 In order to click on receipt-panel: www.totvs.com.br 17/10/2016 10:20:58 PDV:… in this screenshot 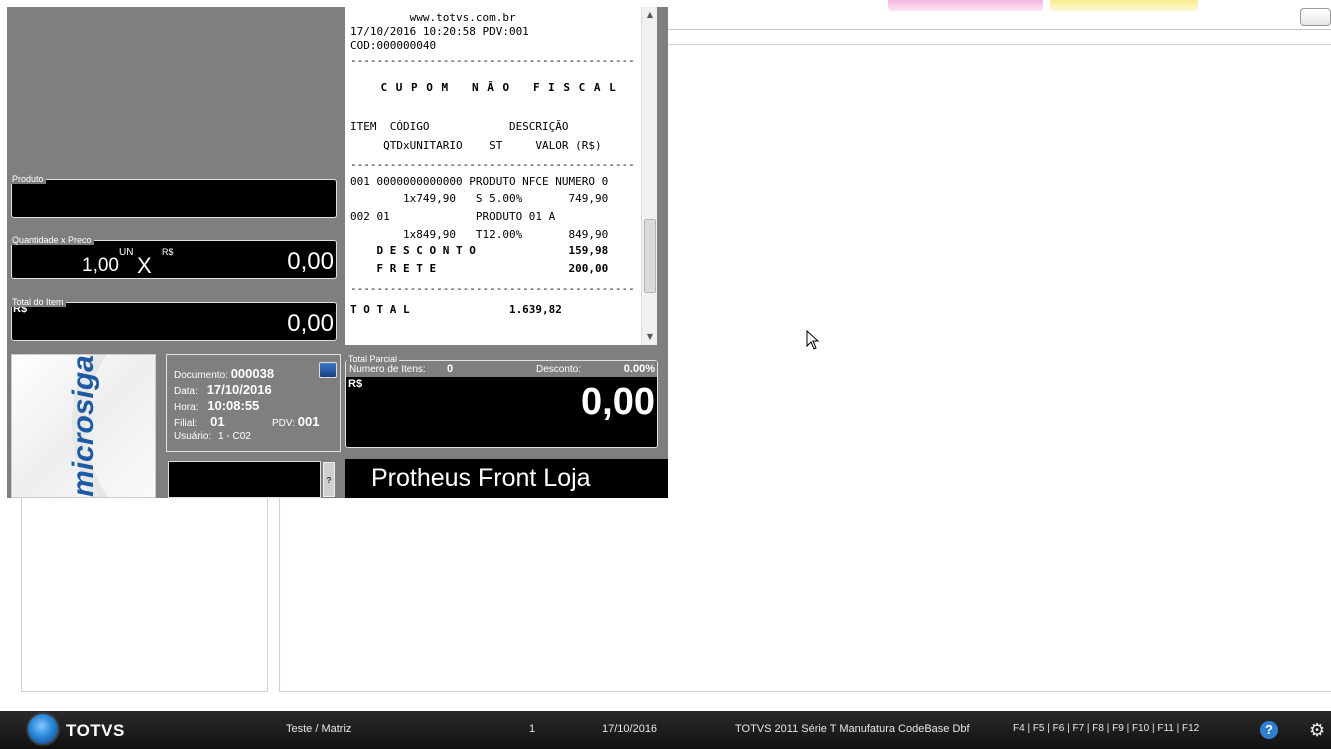, I will do `click(499, 176)`.